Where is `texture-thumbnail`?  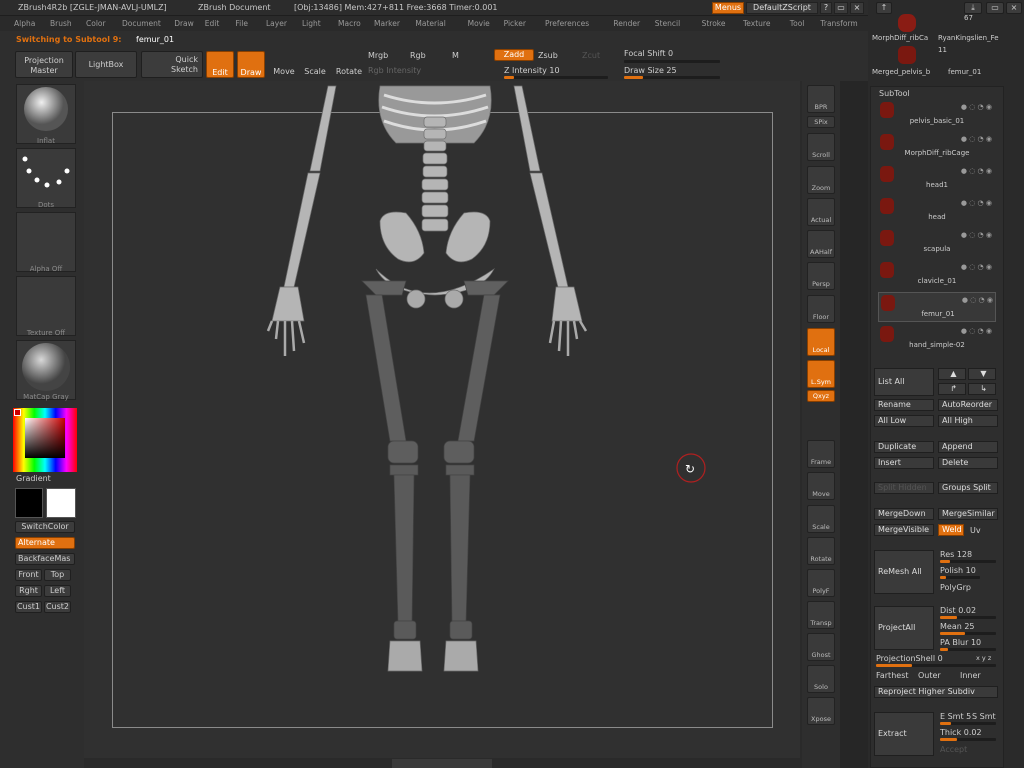
texture-thumbnail is located at coordinates (46, 306).